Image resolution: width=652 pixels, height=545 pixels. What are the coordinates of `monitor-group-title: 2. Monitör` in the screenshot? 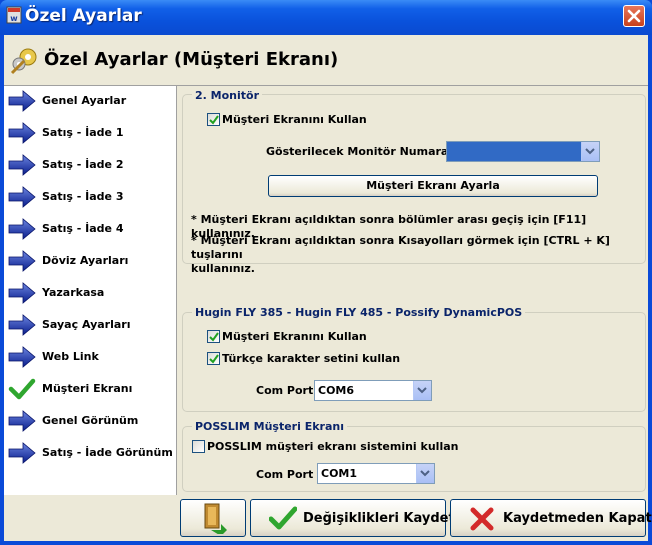 It's located at (227, 95).